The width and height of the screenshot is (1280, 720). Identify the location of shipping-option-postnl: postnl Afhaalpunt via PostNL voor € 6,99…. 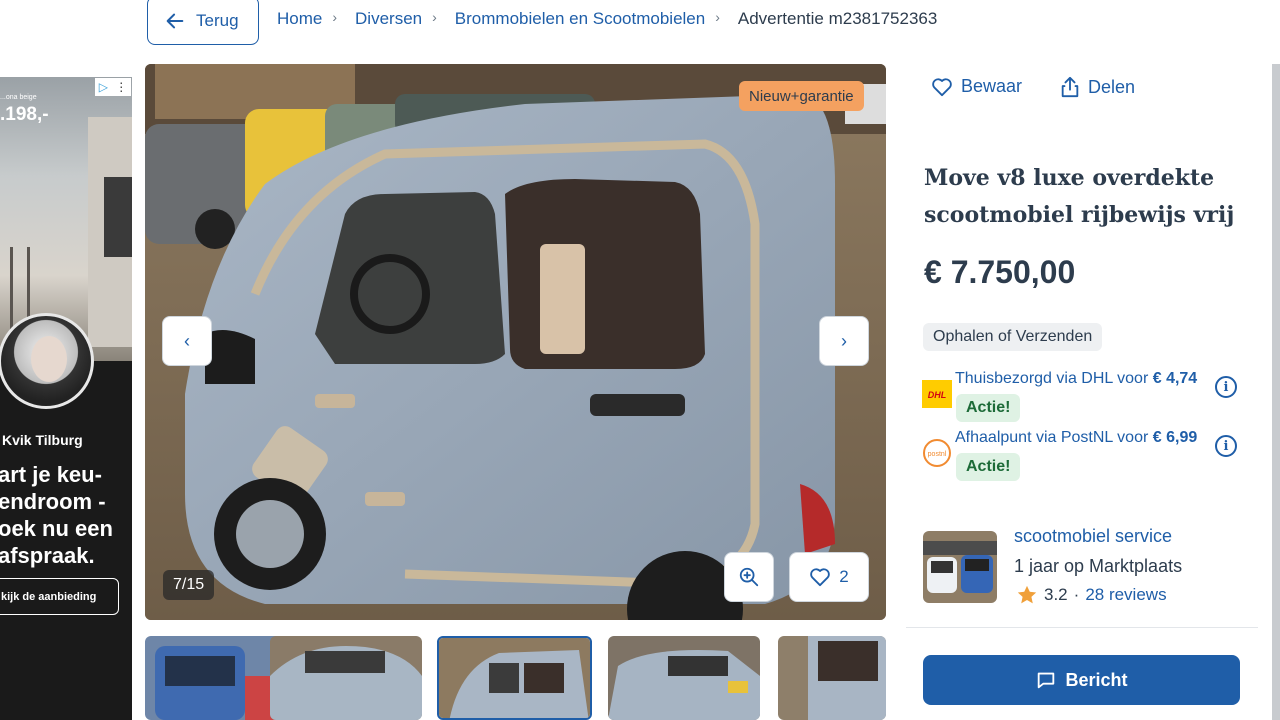
(1082, 457).